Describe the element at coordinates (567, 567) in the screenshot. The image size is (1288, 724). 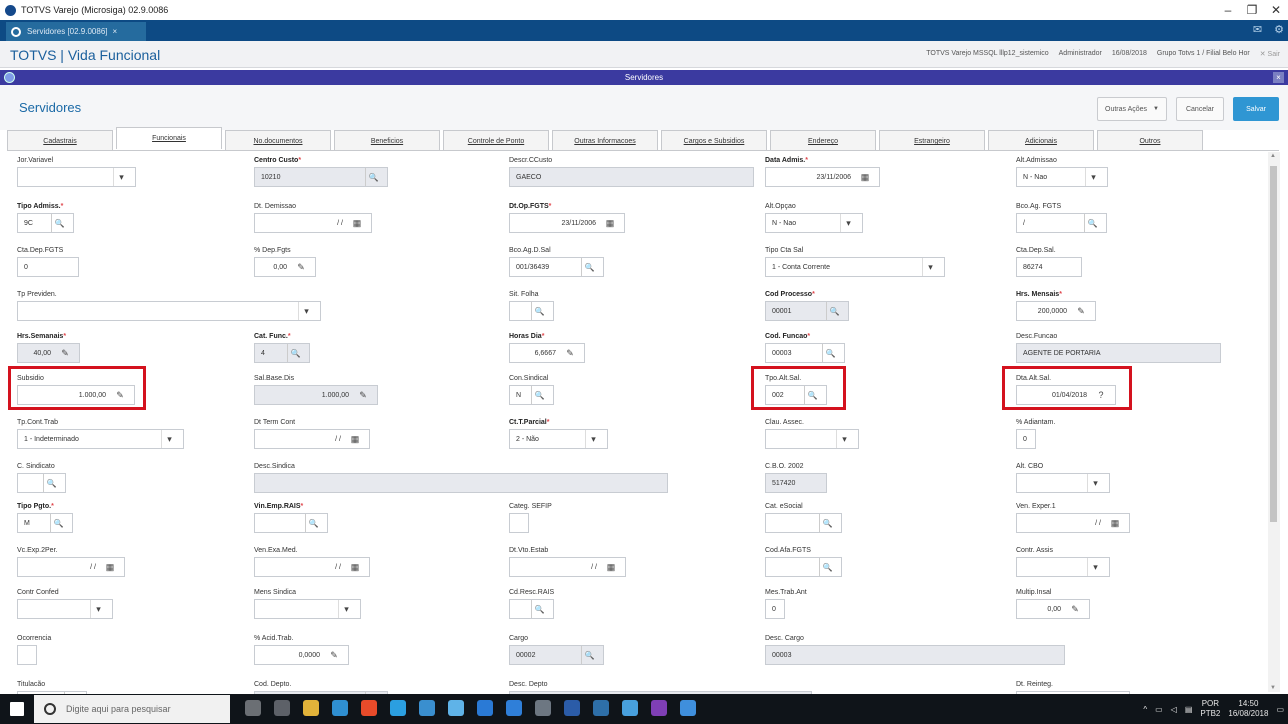
I see `input-dt-vto-estab: / / ▦` at that location.